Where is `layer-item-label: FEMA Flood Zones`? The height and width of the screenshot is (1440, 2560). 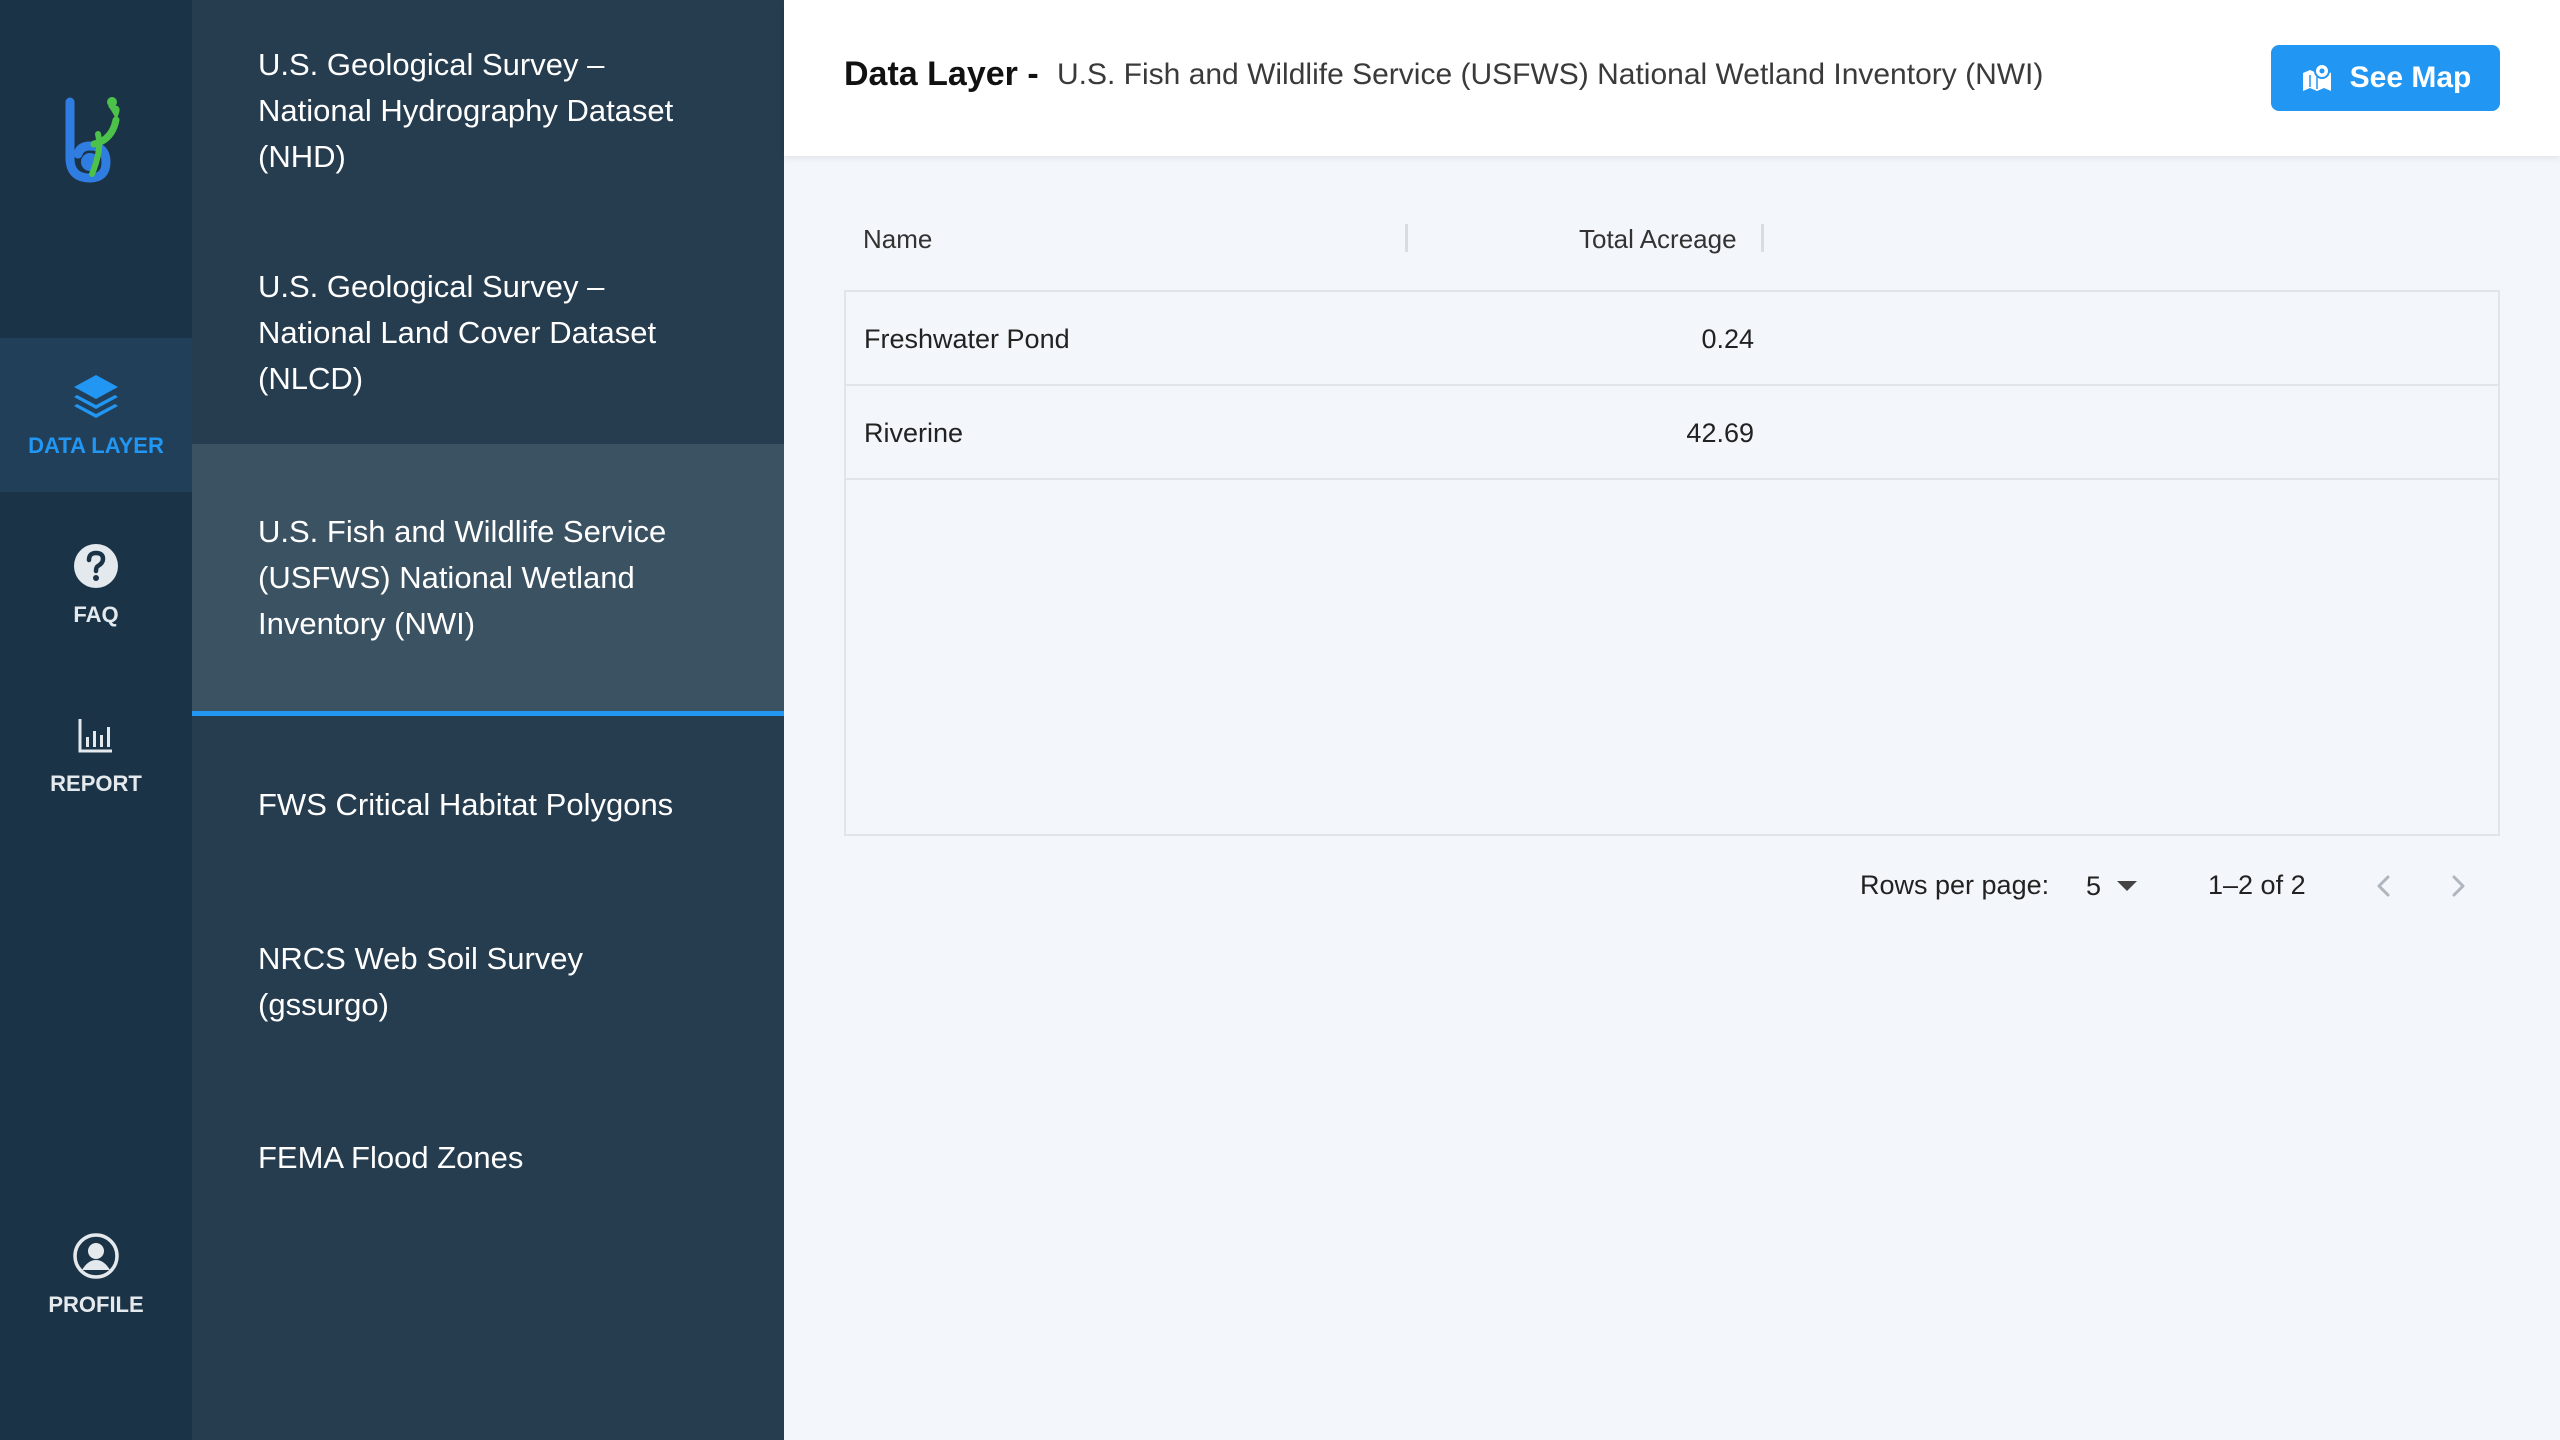
layer-item-label: FEMA Flood Zones is located at coordinates (391, 1157).